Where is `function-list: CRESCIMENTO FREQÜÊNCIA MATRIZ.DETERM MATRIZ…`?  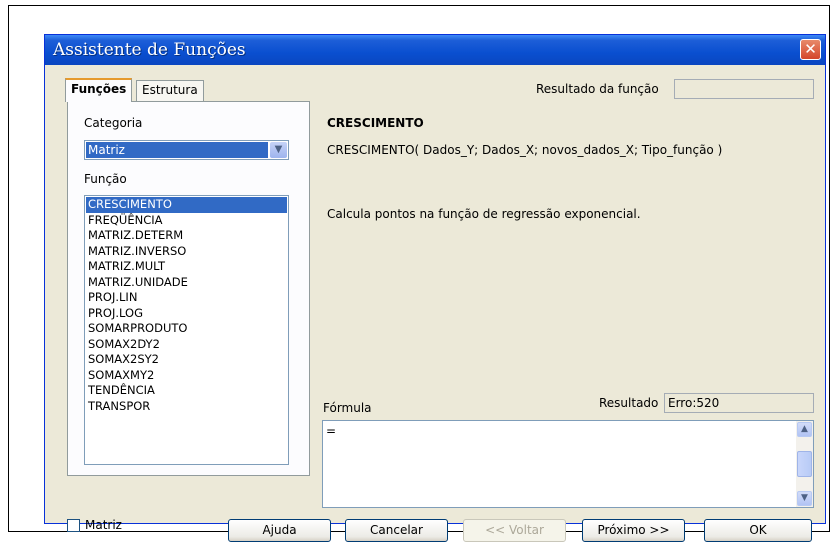
function-list: CRESCIMENTO FREQÜÊNCIA MATRIZ.DETERM MATRIZ… is located at coordinates (186, 330).